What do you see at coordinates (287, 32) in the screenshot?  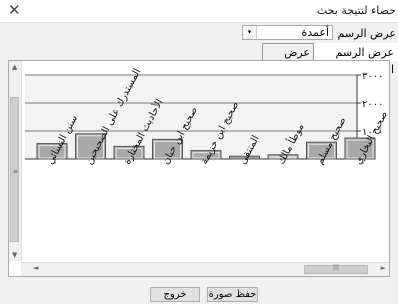 I see `chart-type-select: ▾ أعمدة` at bounding box center [287, 32].